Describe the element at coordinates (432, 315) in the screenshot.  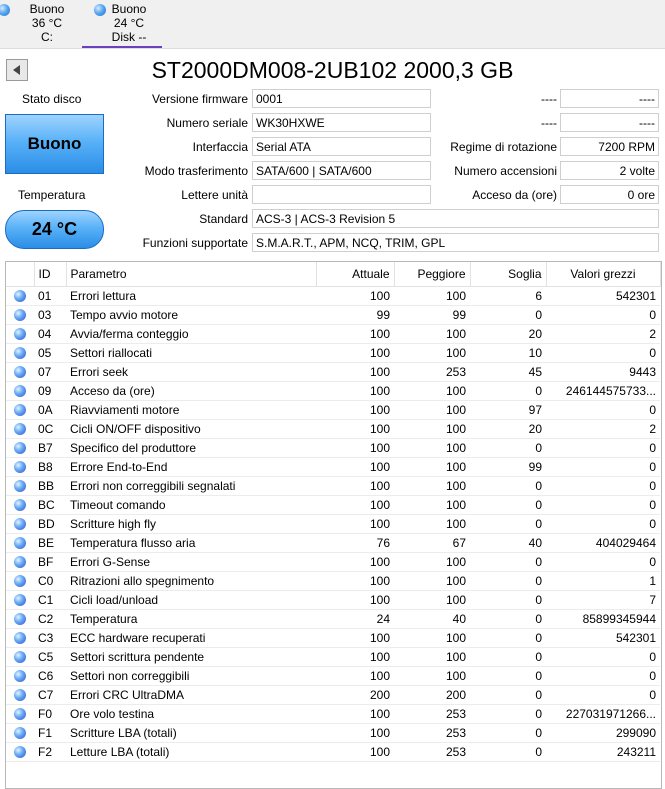
I see `attr-worst: 99` at that location.